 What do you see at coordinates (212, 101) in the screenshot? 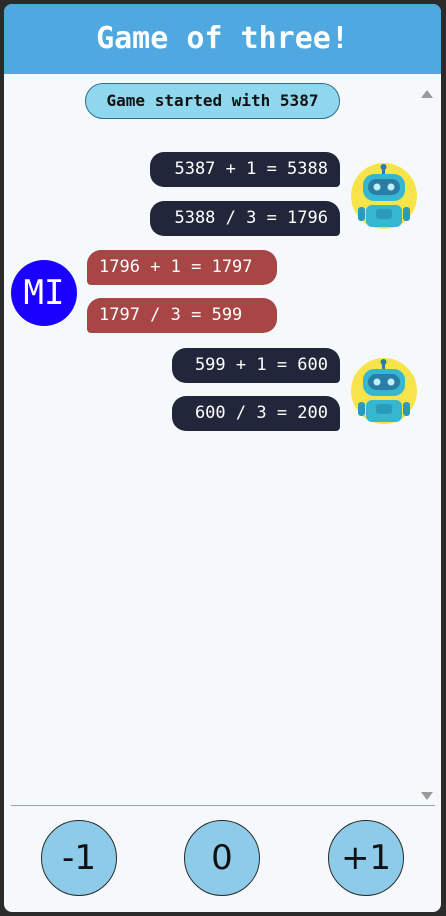
I see `game-start-notice: Game started with 5387` at bounding box center [212, 101].